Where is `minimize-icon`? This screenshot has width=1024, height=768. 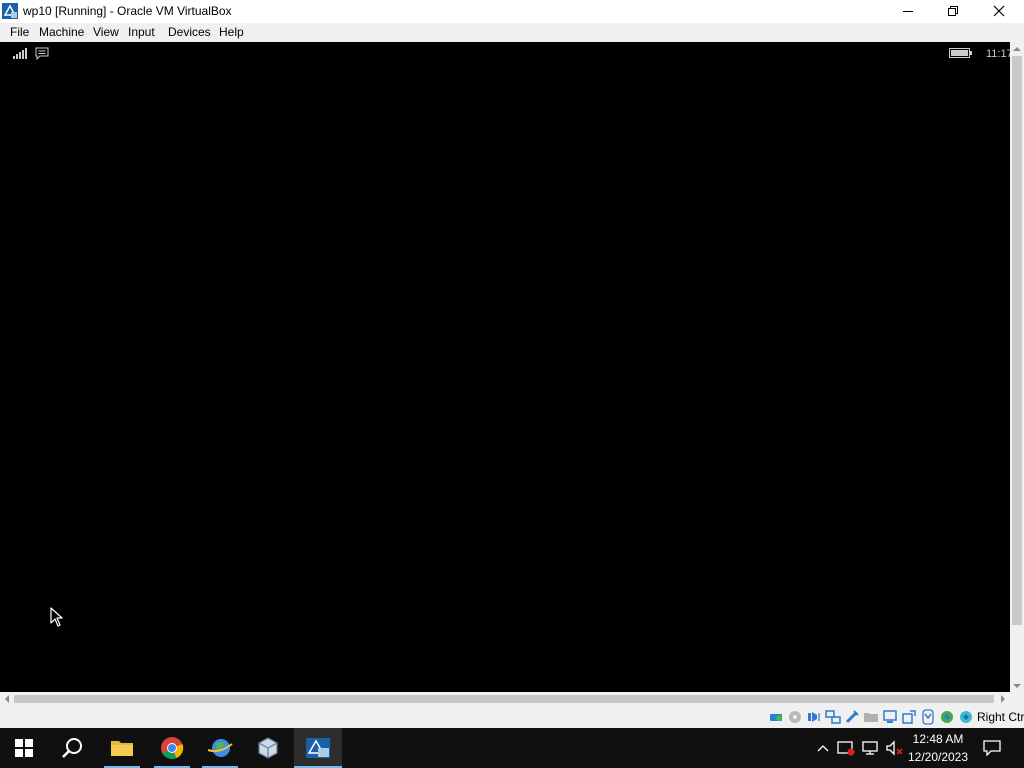 minimize-icon is located at coordinates (908, 11).